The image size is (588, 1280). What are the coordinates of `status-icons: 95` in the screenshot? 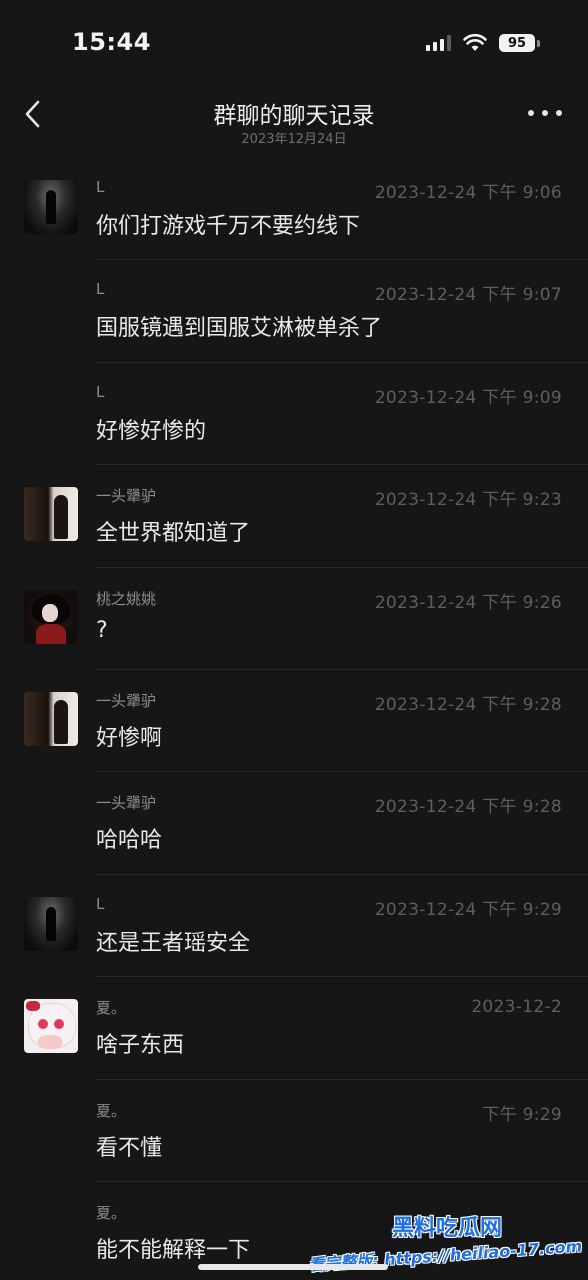 It's located at (483, 43).